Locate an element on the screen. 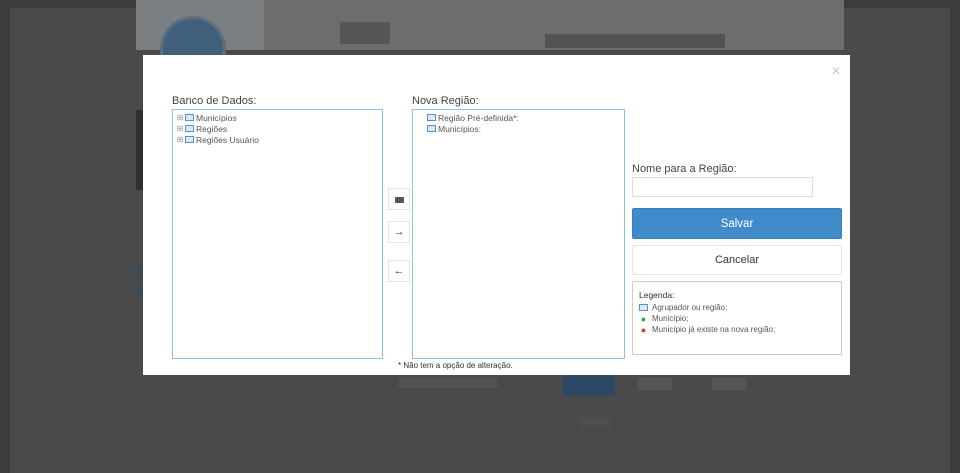 Image resolution: width=960 pixels, height=473 pixels. arrow-right-icon: → is located at coordinates (399, 232).